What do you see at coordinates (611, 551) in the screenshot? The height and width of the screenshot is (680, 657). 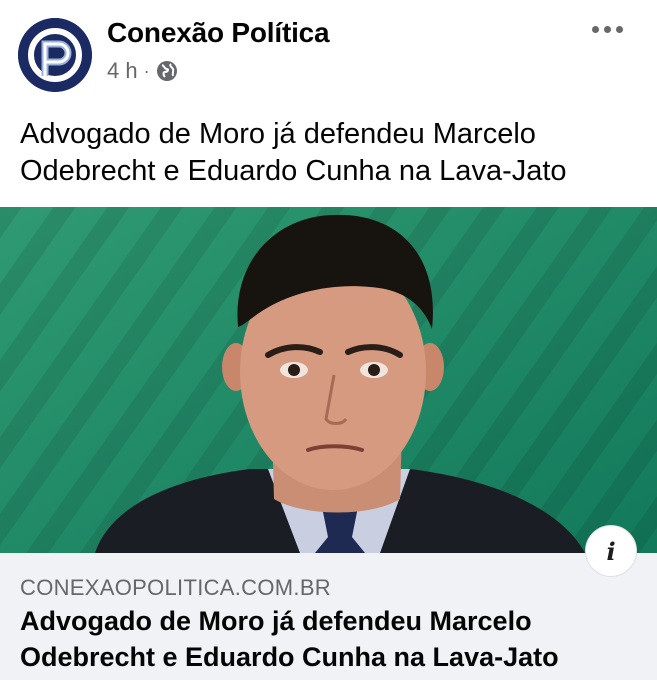 I see `info-icon: i` at bounding box center [611, 551].